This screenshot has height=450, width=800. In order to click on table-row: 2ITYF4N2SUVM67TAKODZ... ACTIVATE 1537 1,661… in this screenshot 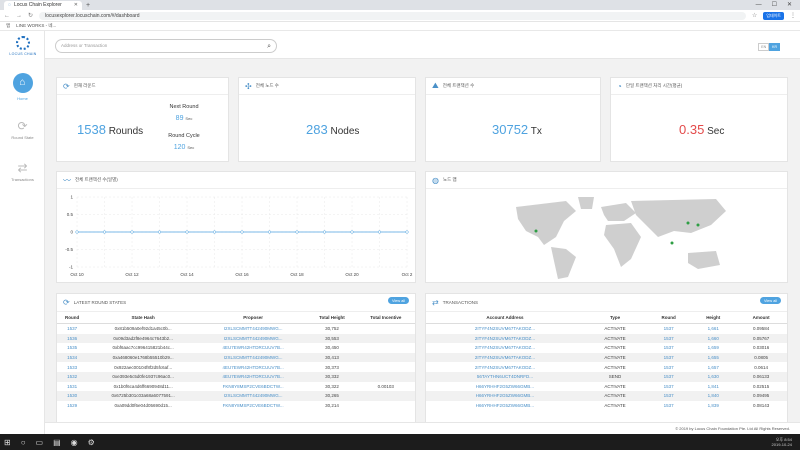, I will do `click(606, 329)`.